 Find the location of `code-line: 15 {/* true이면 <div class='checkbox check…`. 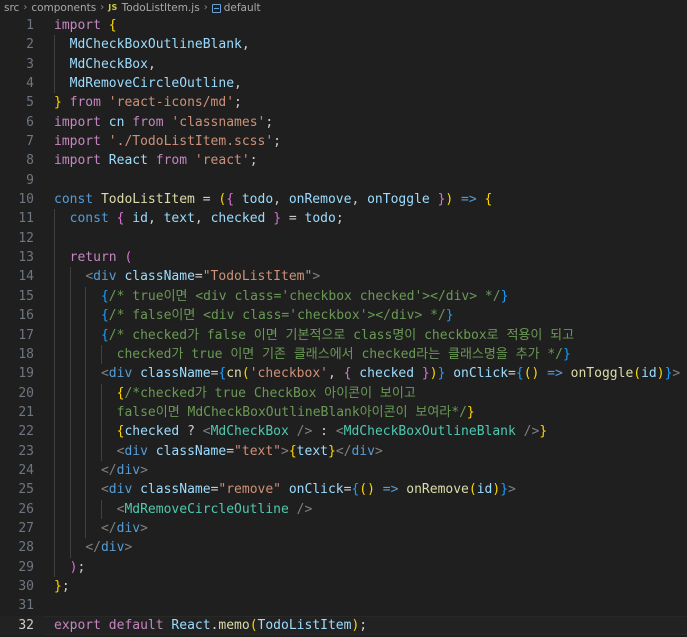

code-line: 15 {/* true이면 <div class='checkbox check… is located at coordinates (343, 296).